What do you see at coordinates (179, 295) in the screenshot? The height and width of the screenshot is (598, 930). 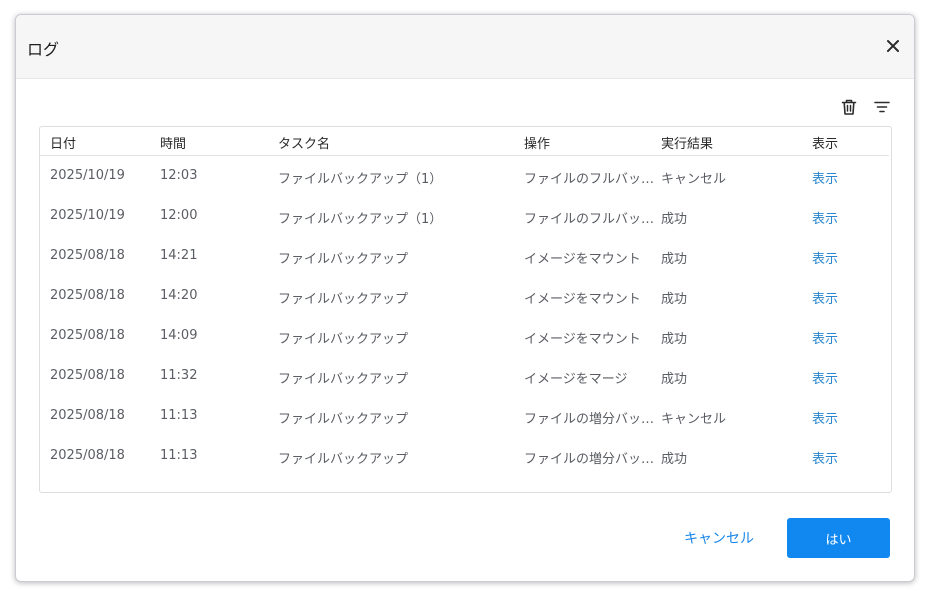 I see `cell-time: 14:20` at bounding box center [179, 295].